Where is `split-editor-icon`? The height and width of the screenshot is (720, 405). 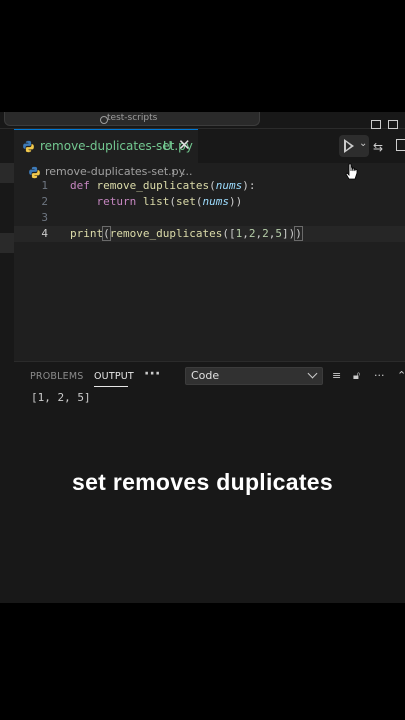
split-editor-icon is located at coordinates (400, 145).